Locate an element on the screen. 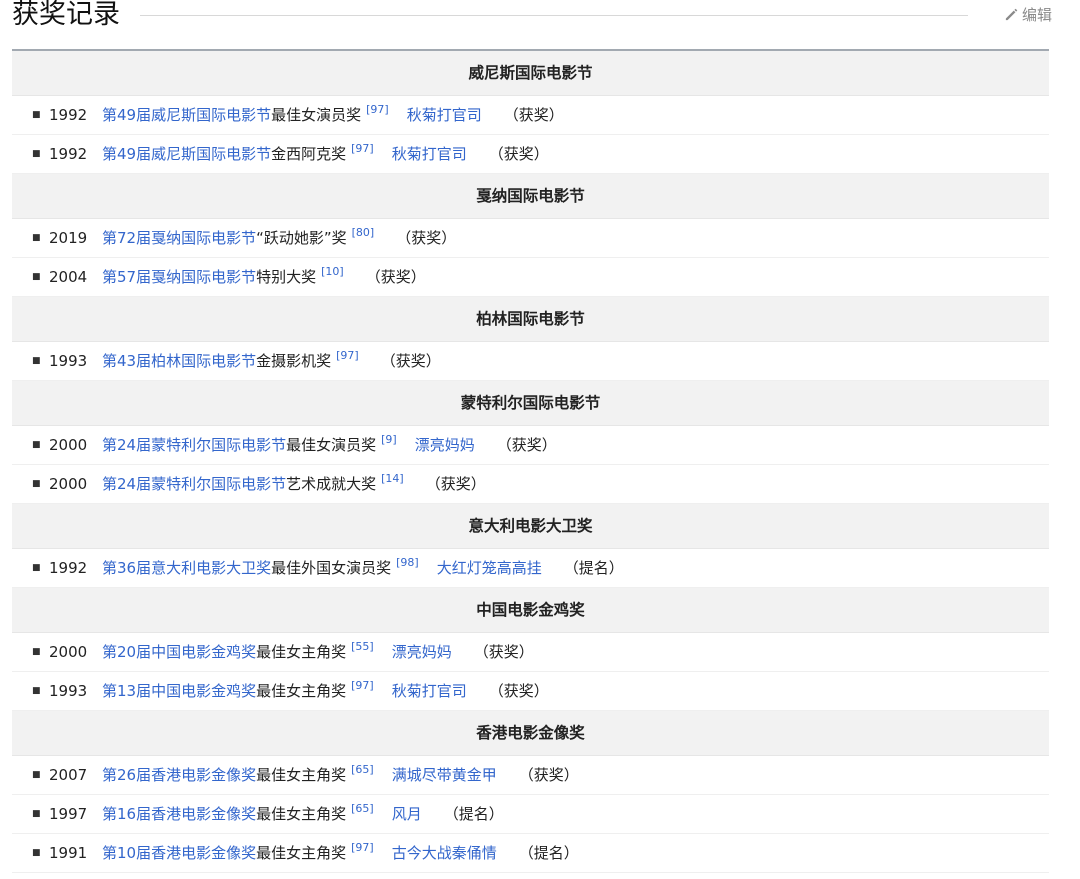 The height and width of the screenshot is (879, 1080). award-year: 2007 is located at coordinates (68, 775).